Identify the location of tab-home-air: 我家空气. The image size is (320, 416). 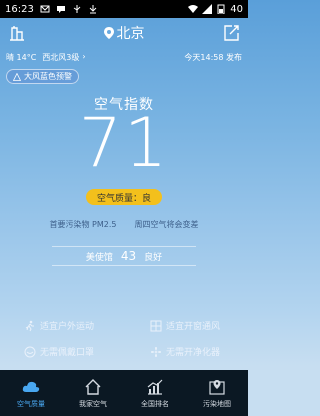
(93, 393).